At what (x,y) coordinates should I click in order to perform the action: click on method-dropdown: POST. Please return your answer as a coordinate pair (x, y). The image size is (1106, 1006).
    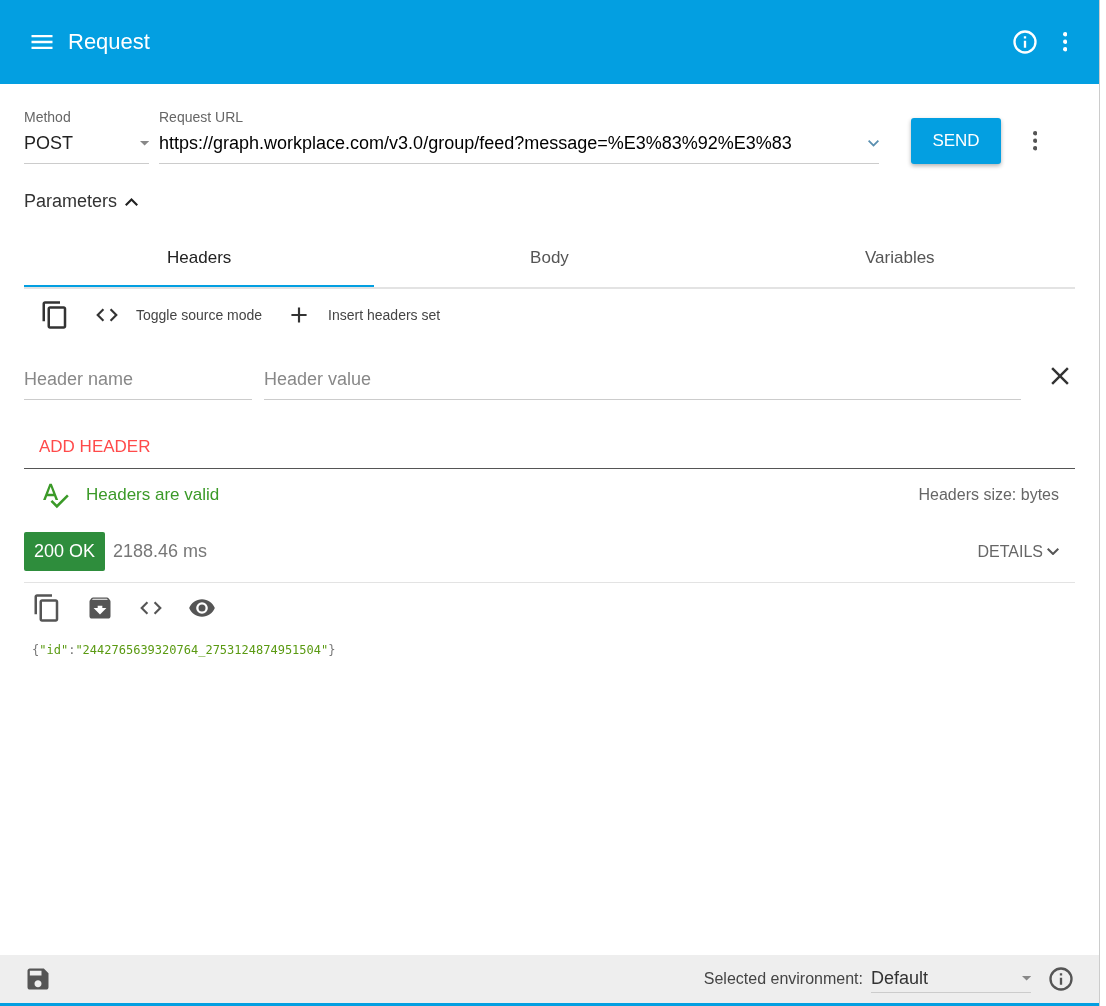
    Looking at the image, I should click on (86, 146).